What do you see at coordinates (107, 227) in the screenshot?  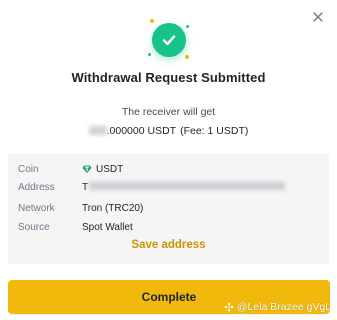 I see `detail-value: Spot Wallet` at bounding box center [107, 227].